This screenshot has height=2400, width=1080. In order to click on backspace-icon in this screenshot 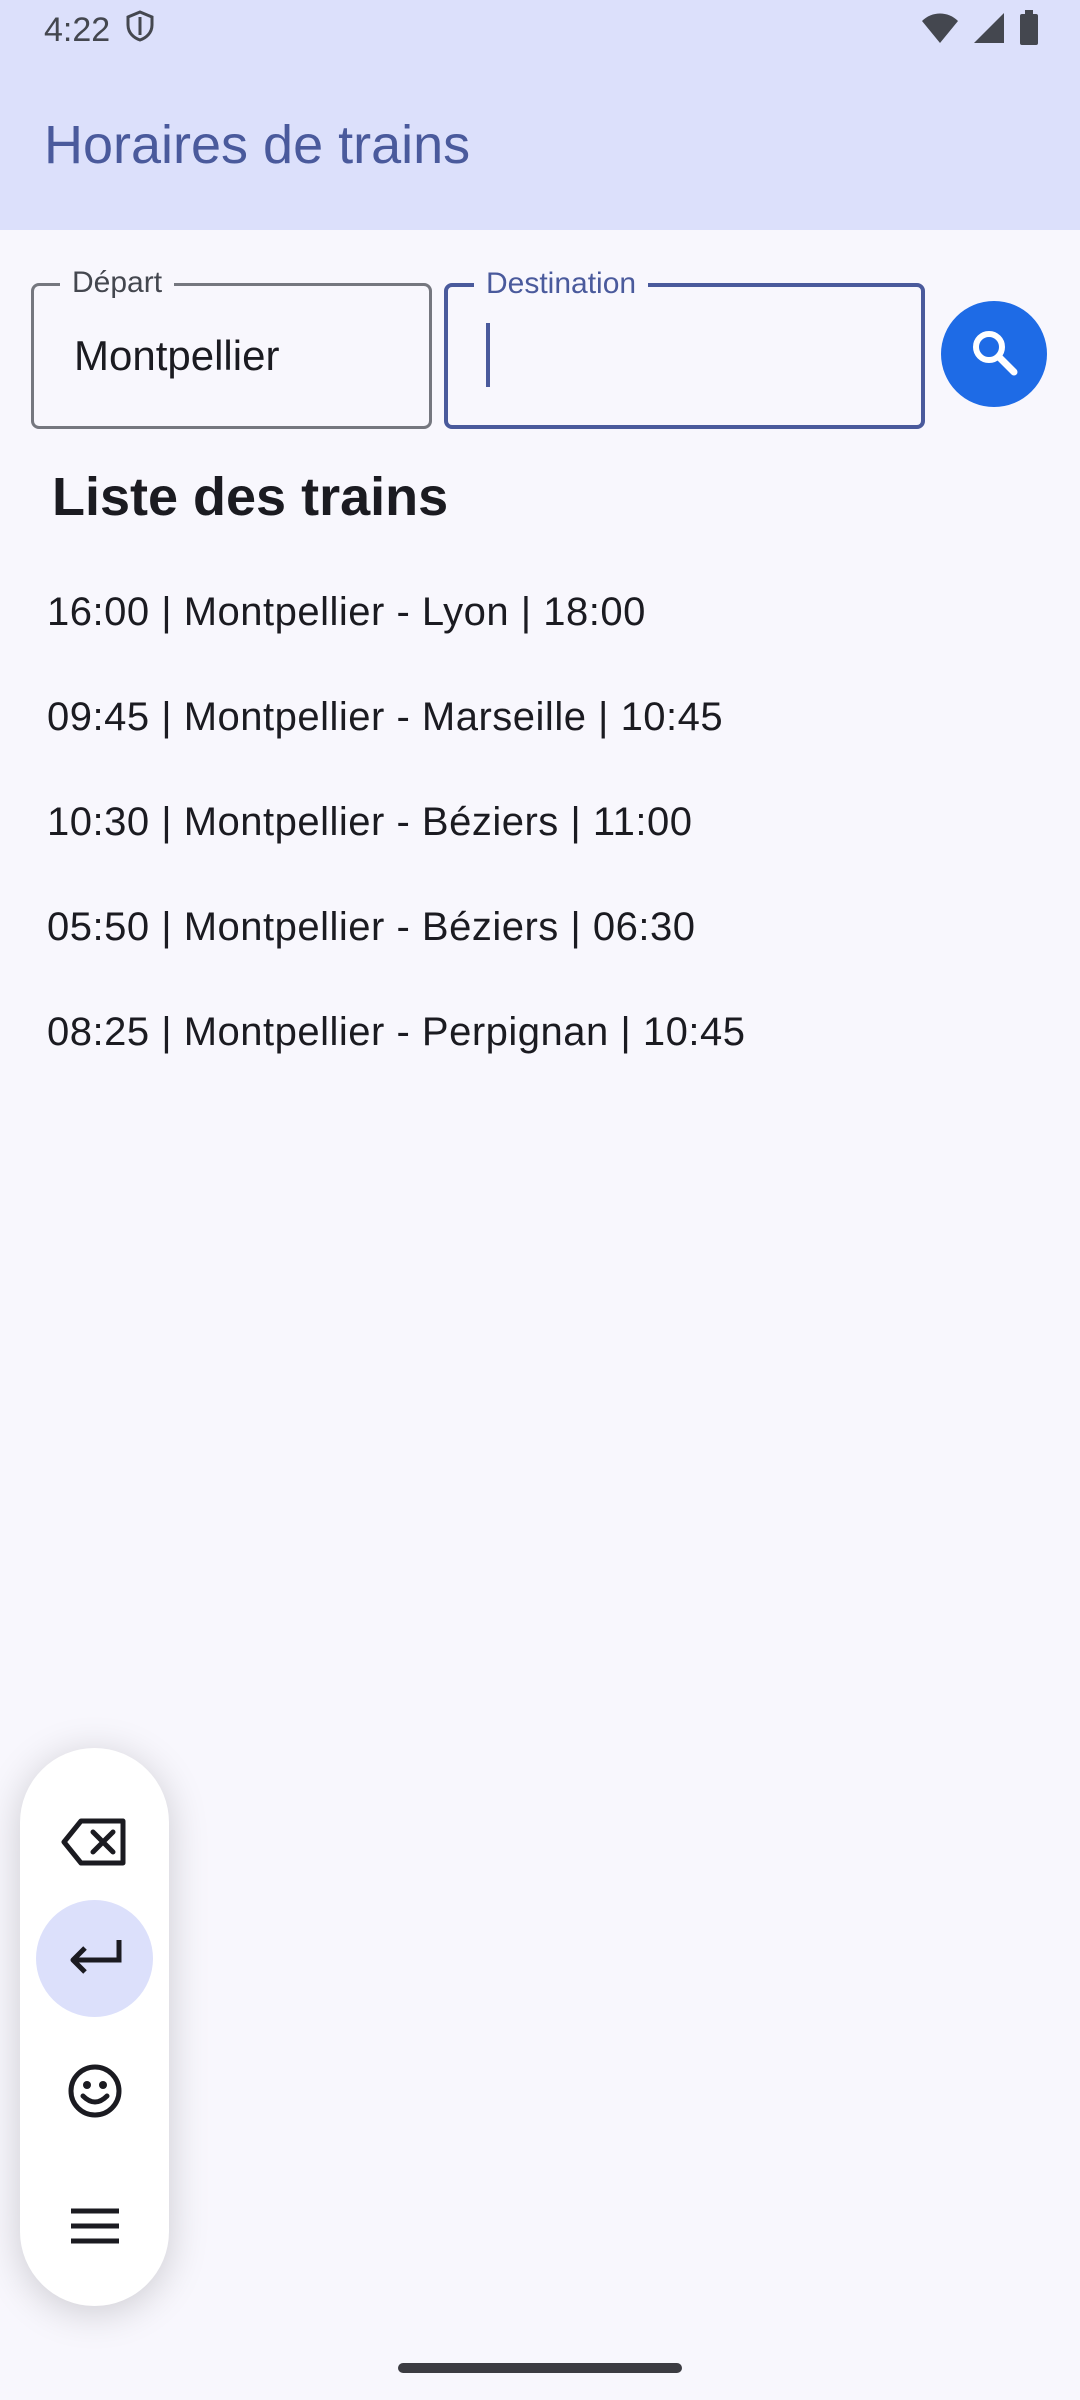, I will do `click(95, 1844)`.